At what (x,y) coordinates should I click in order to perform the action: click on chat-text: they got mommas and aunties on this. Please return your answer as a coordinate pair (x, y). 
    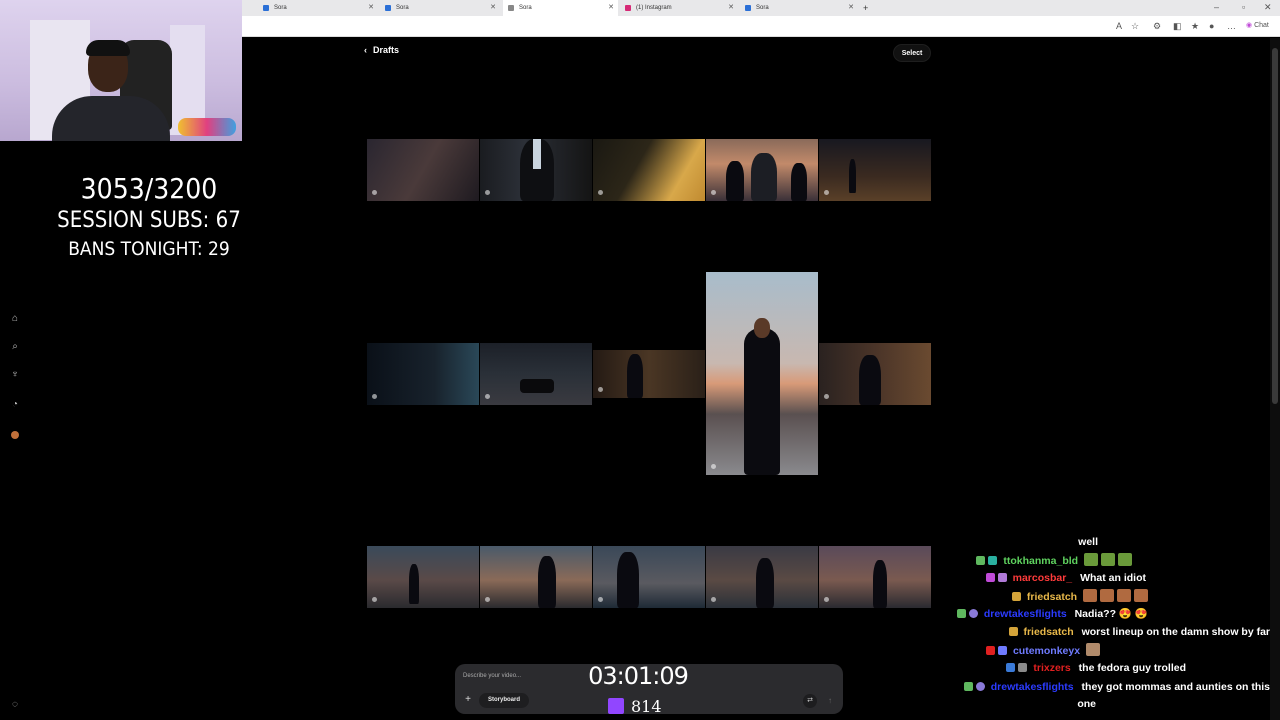
    Looking at the image, I should click on (1175, 687).